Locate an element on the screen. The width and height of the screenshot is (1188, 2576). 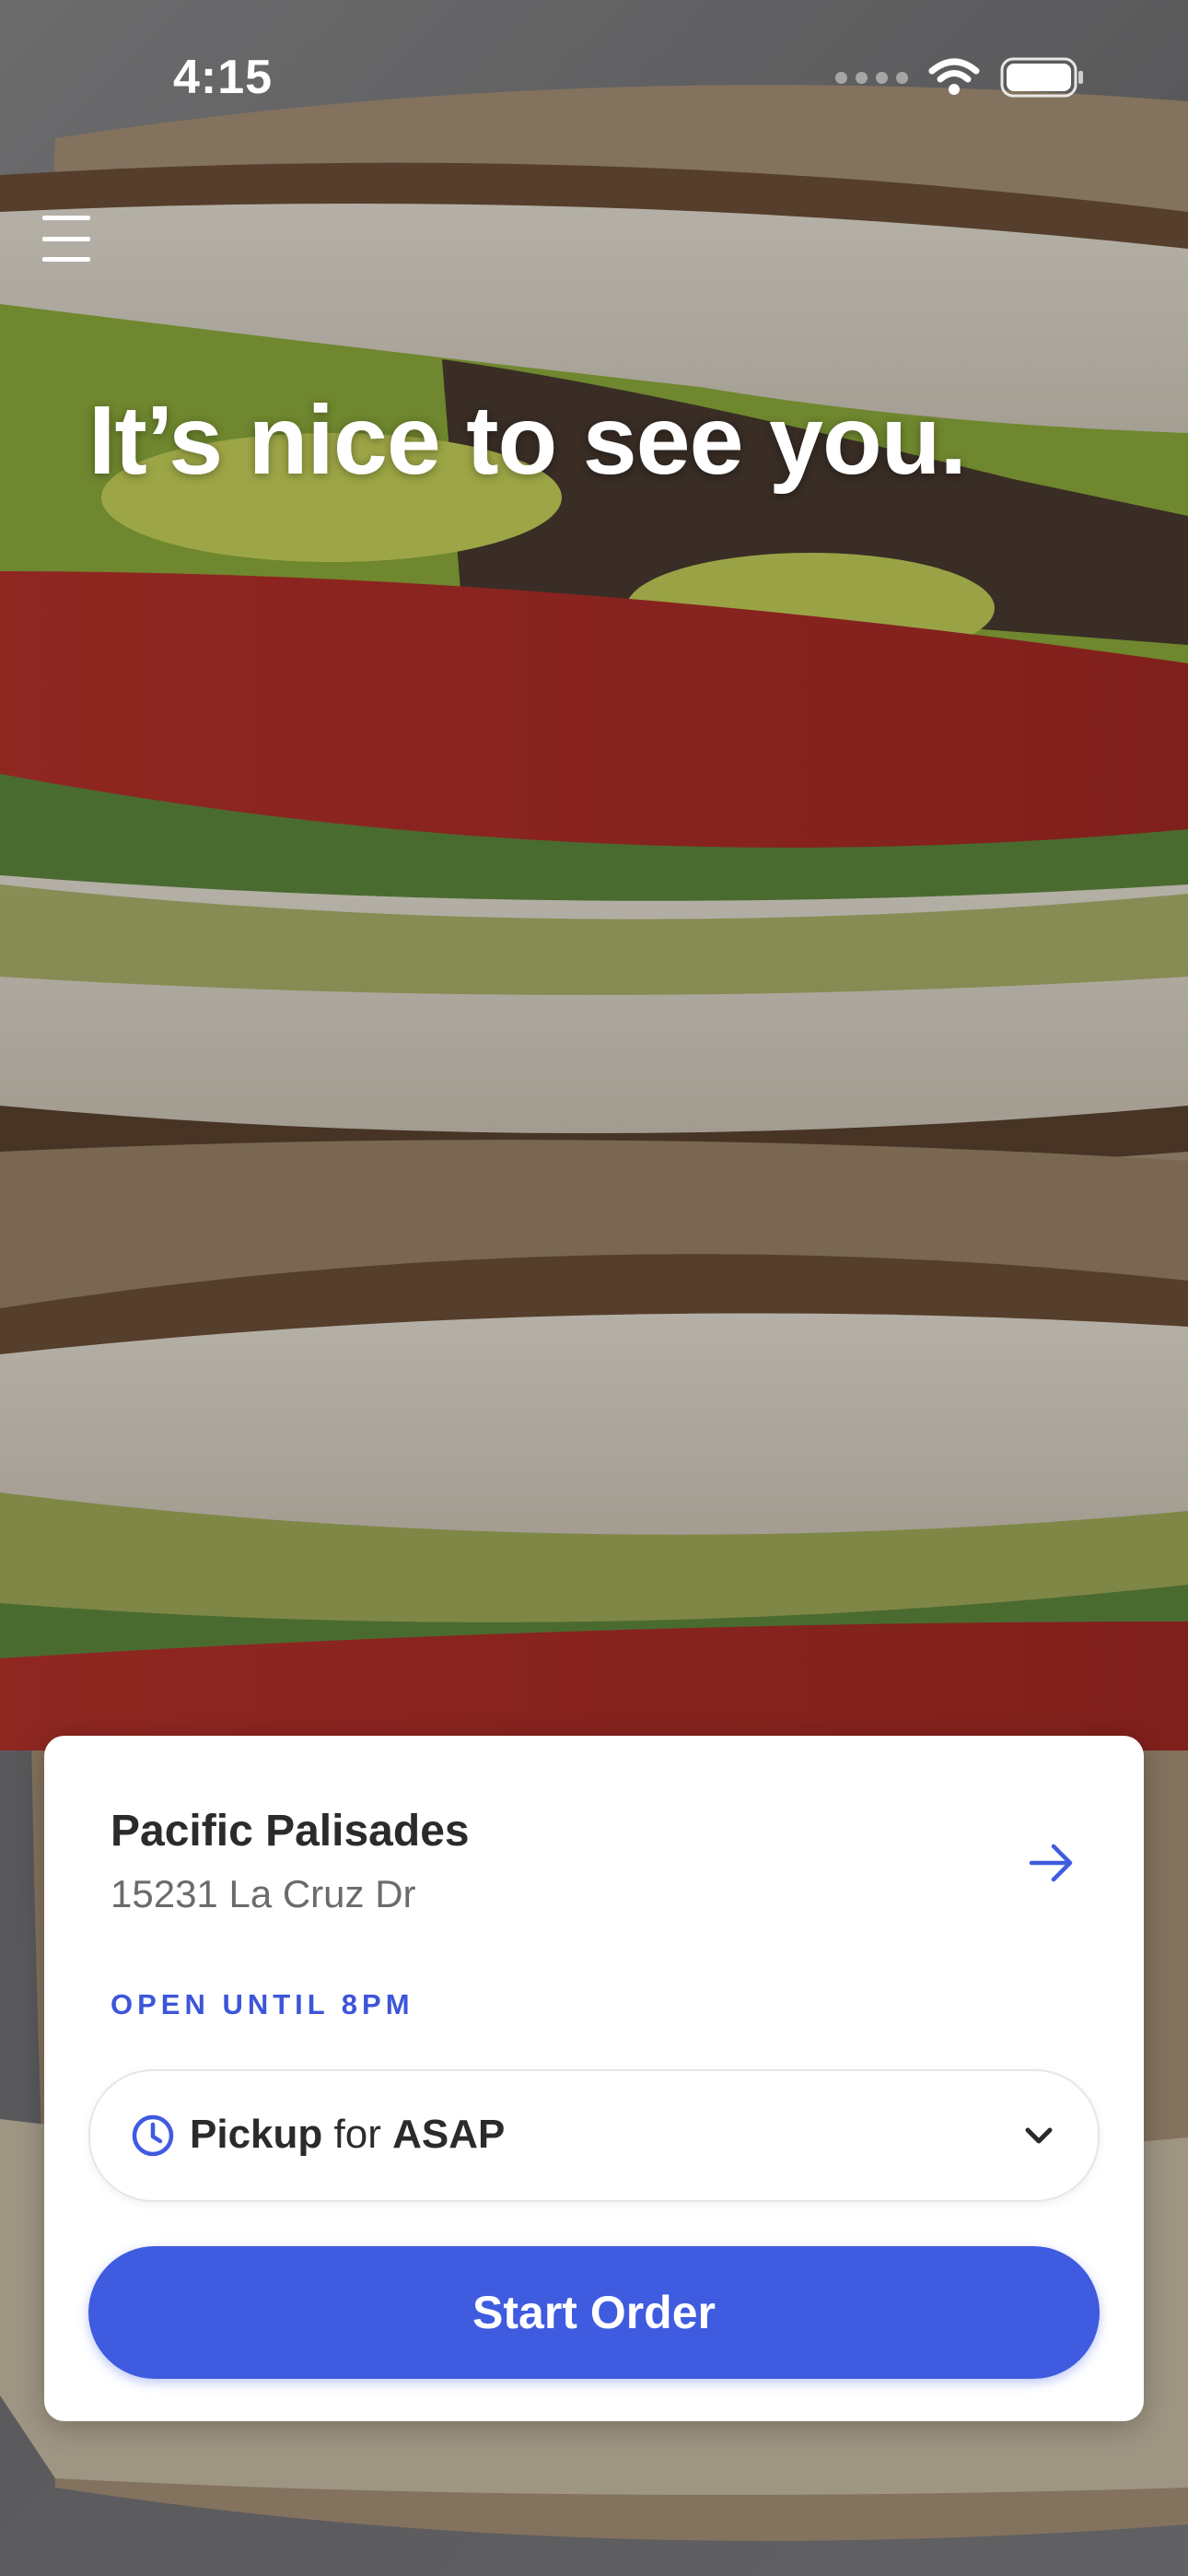
status-time: 4:15 is located at coordinates (223, 77).